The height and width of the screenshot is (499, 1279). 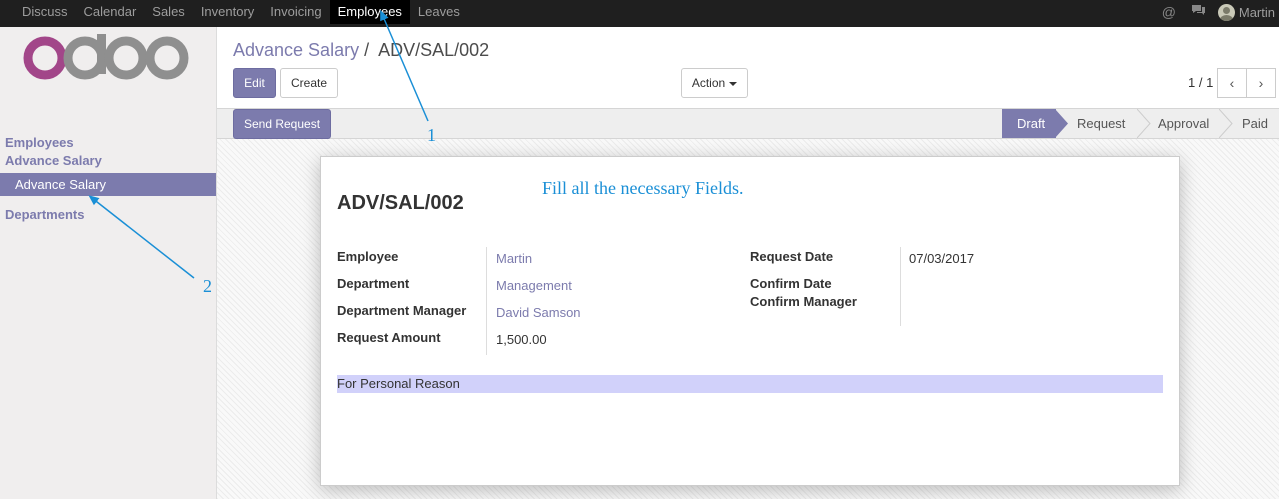 What do you see at coordinates (791, 283) in the screenshot?
I see `confirm-date-label: Confirm Date` at bounding box center [791, 283].